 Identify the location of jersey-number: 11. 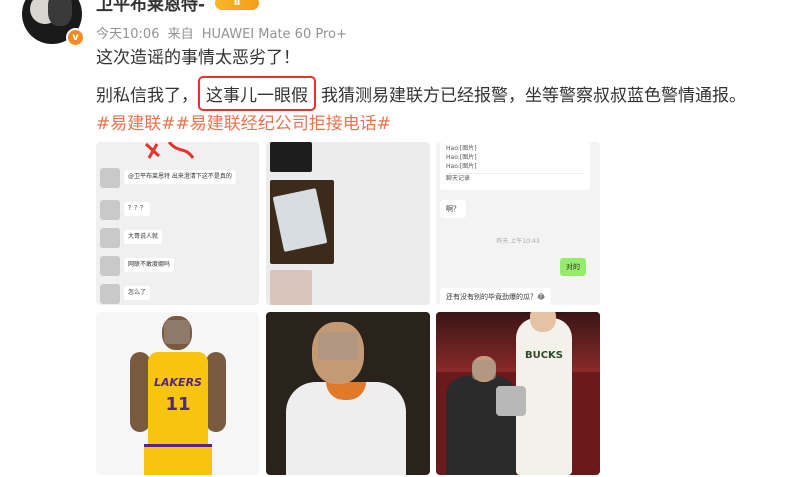
(178, 404).